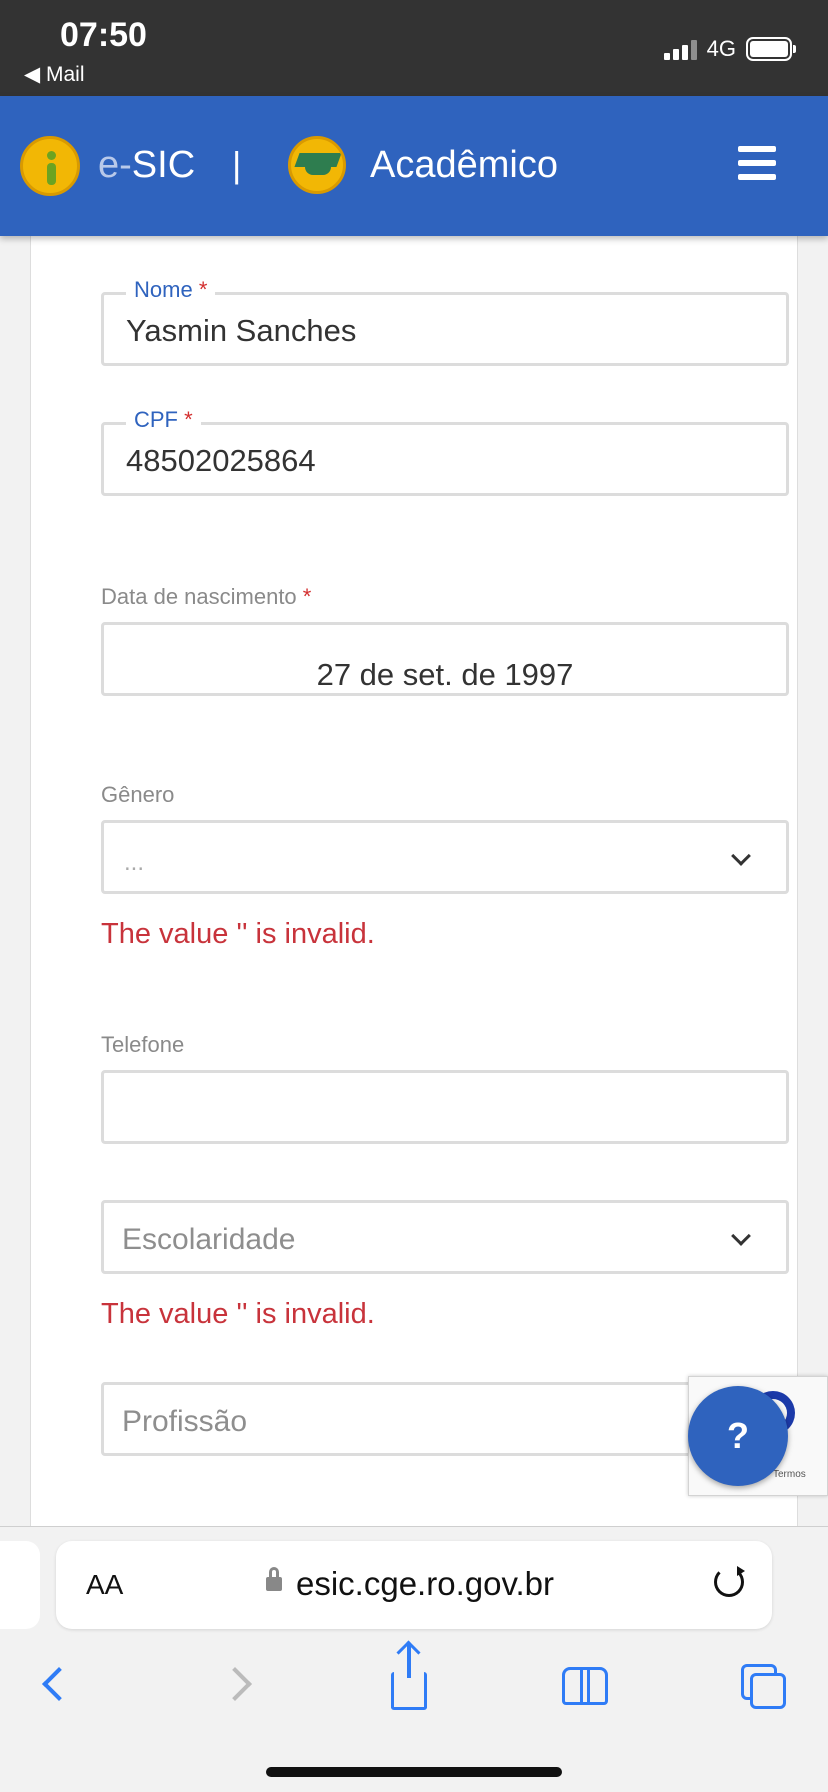 The height and width of the screenshot is (1792, 828). I want to click on brand-name: SIC, so click(163, 165).